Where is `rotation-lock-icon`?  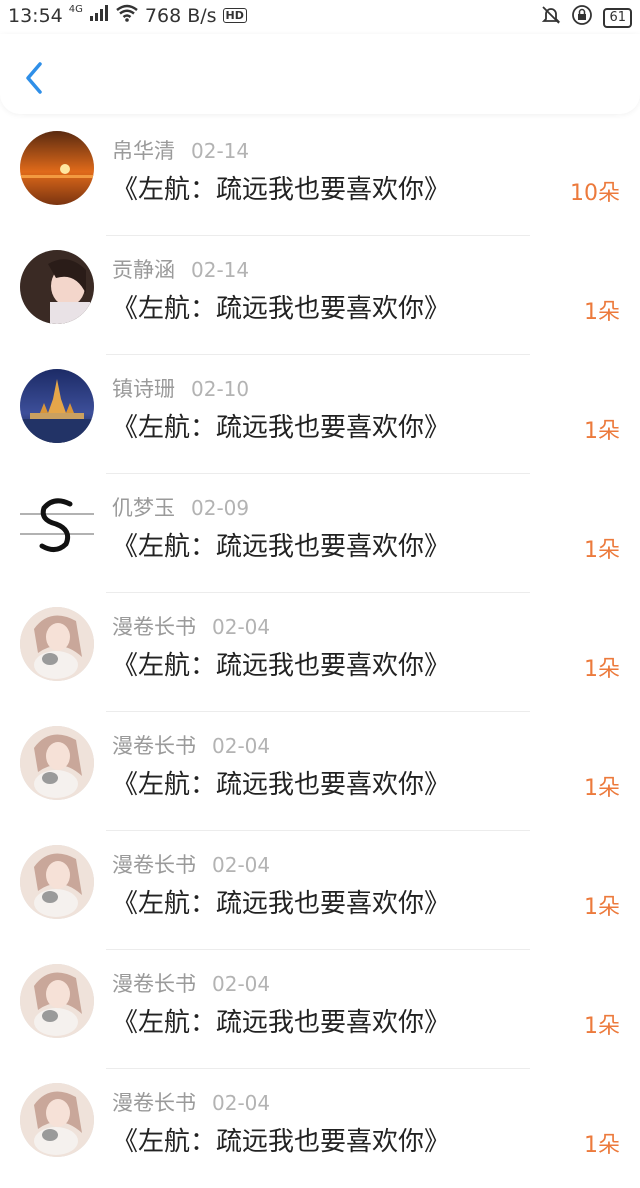
rotation-lock-icon is located at coordinates (582, 17).